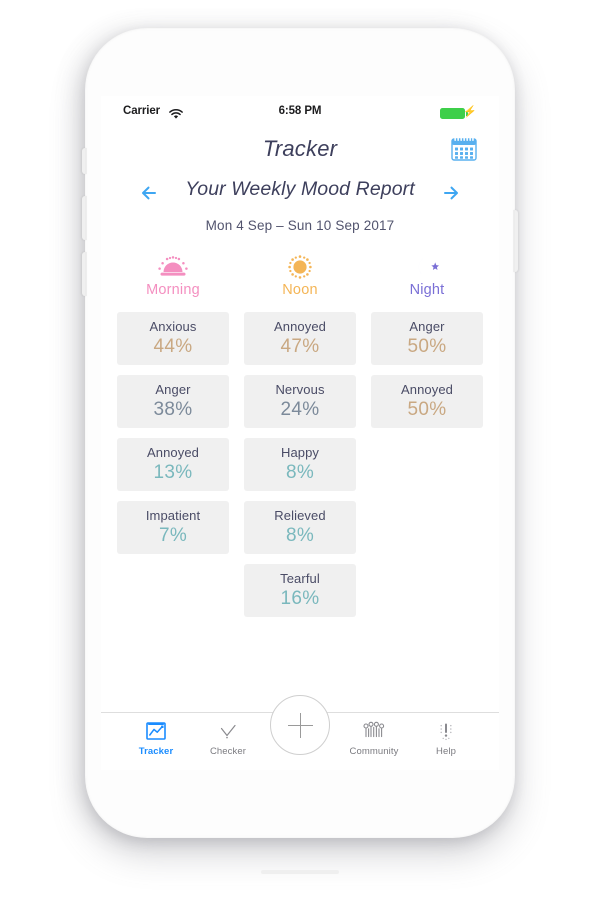 This screenshot has height=904, width=600. I want to click on people-group-icon, so click(374, 731).